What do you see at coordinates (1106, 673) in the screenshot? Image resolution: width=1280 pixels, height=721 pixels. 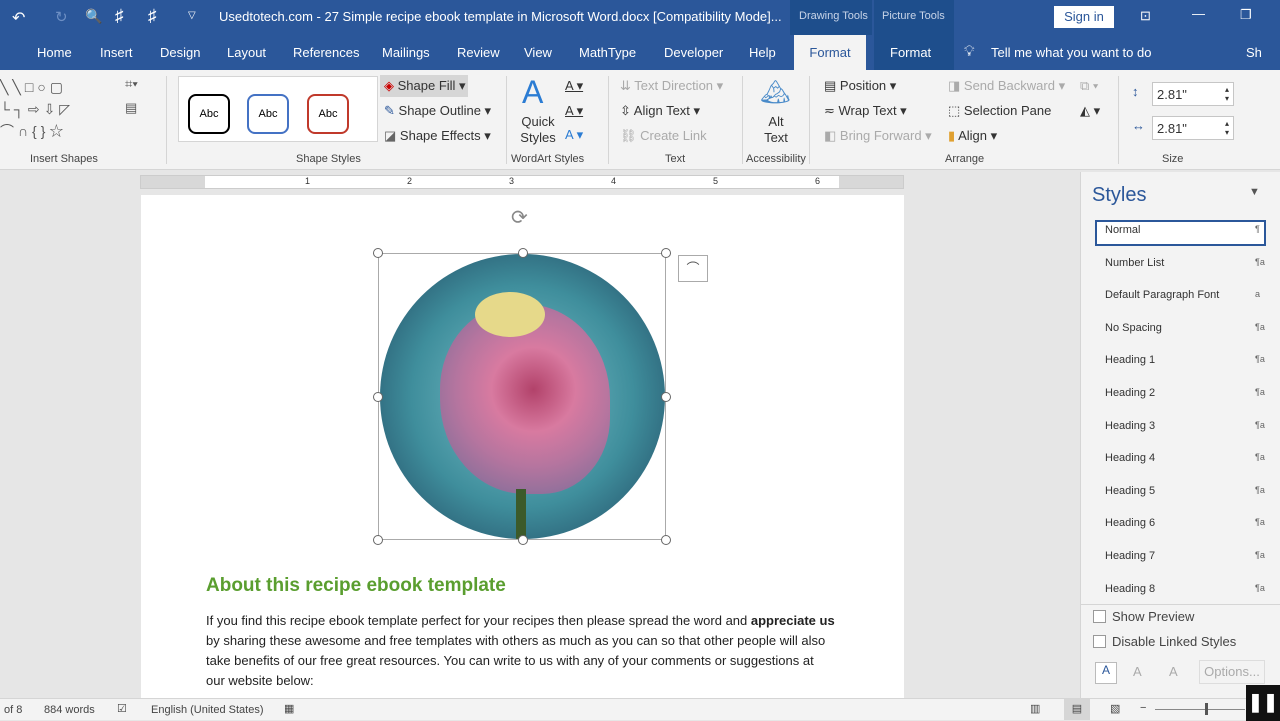 I see `new-style-icon: A` at bounding box center [1106, 673].